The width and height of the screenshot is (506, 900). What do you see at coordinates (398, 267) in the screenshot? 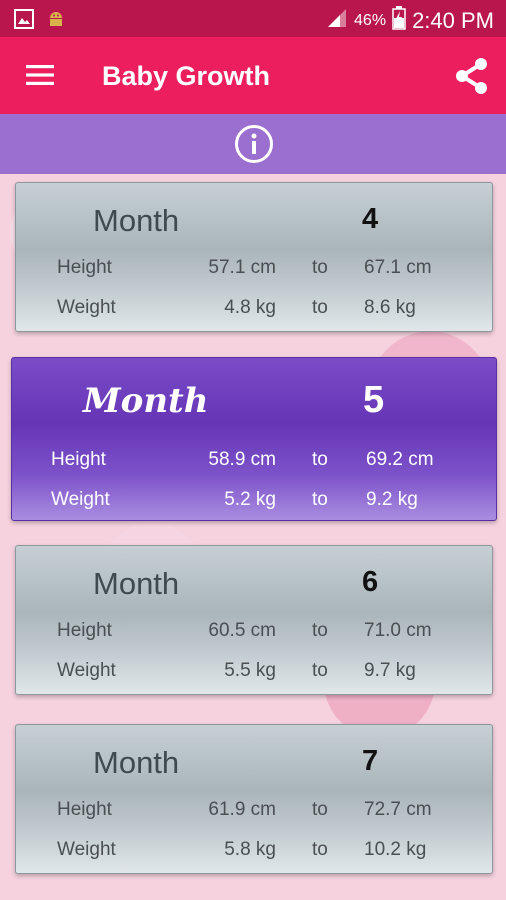
I see `height-max: 67.1 cm` at bounding box center [398, 267].